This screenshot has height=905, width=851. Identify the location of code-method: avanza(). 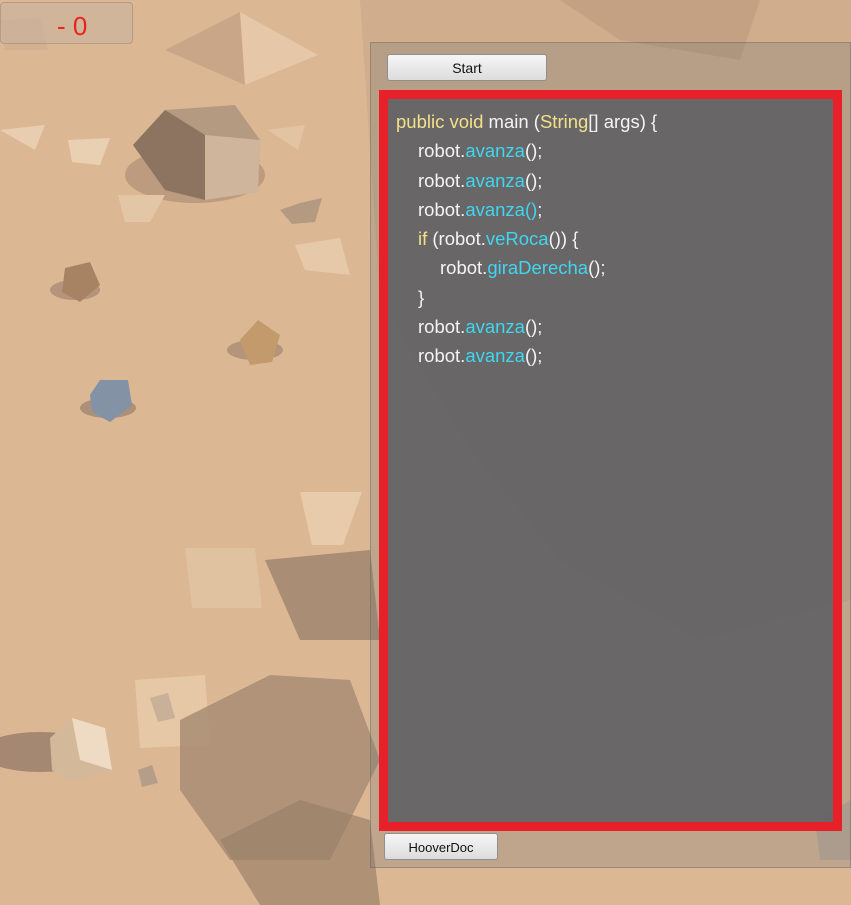
(501, 209).